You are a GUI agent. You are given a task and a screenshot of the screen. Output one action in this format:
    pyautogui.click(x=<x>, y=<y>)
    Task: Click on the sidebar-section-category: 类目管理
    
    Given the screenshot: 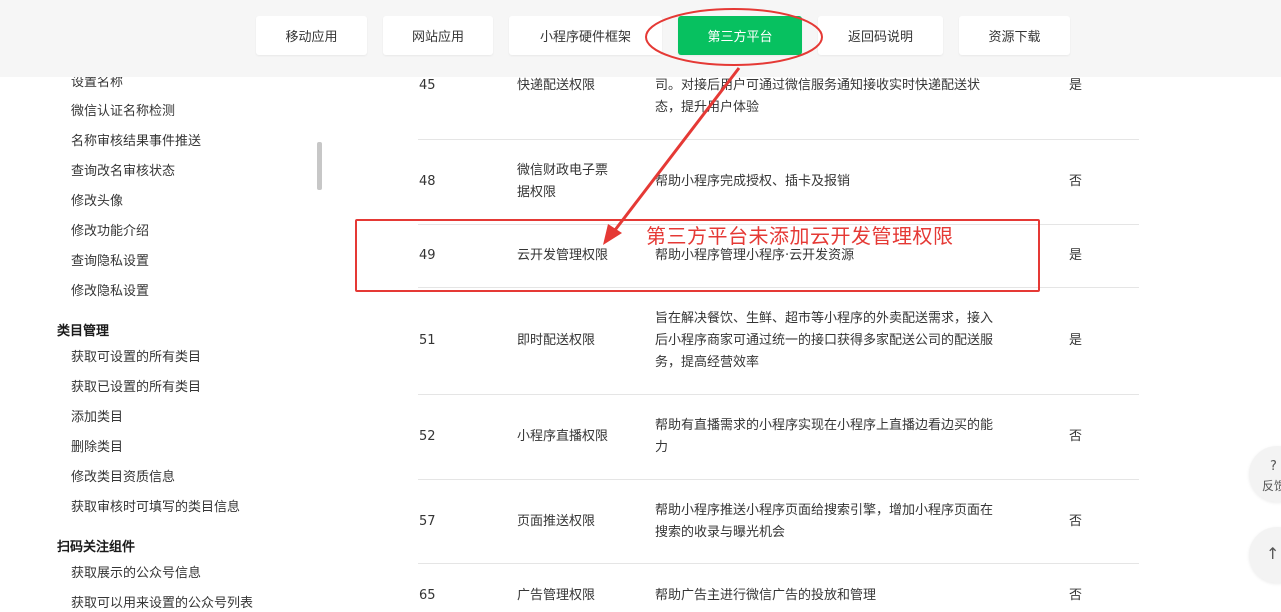 What is the action you would take?
    pyautogui.click(x=83, y=331)
    